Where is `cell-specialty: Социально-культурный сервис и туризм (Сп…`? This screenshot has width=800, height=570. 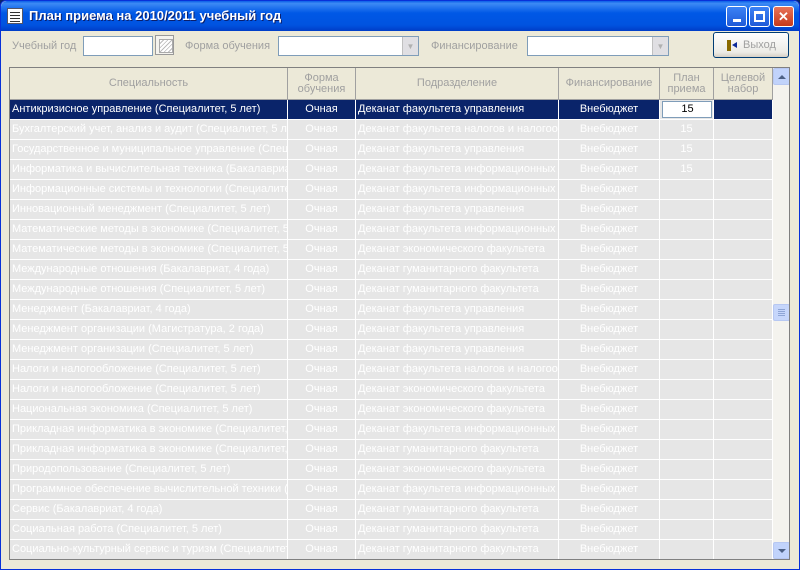 cell-specialty: Социально-культурный сервис и туризм (Сп… is located at coordinates (149, 549).